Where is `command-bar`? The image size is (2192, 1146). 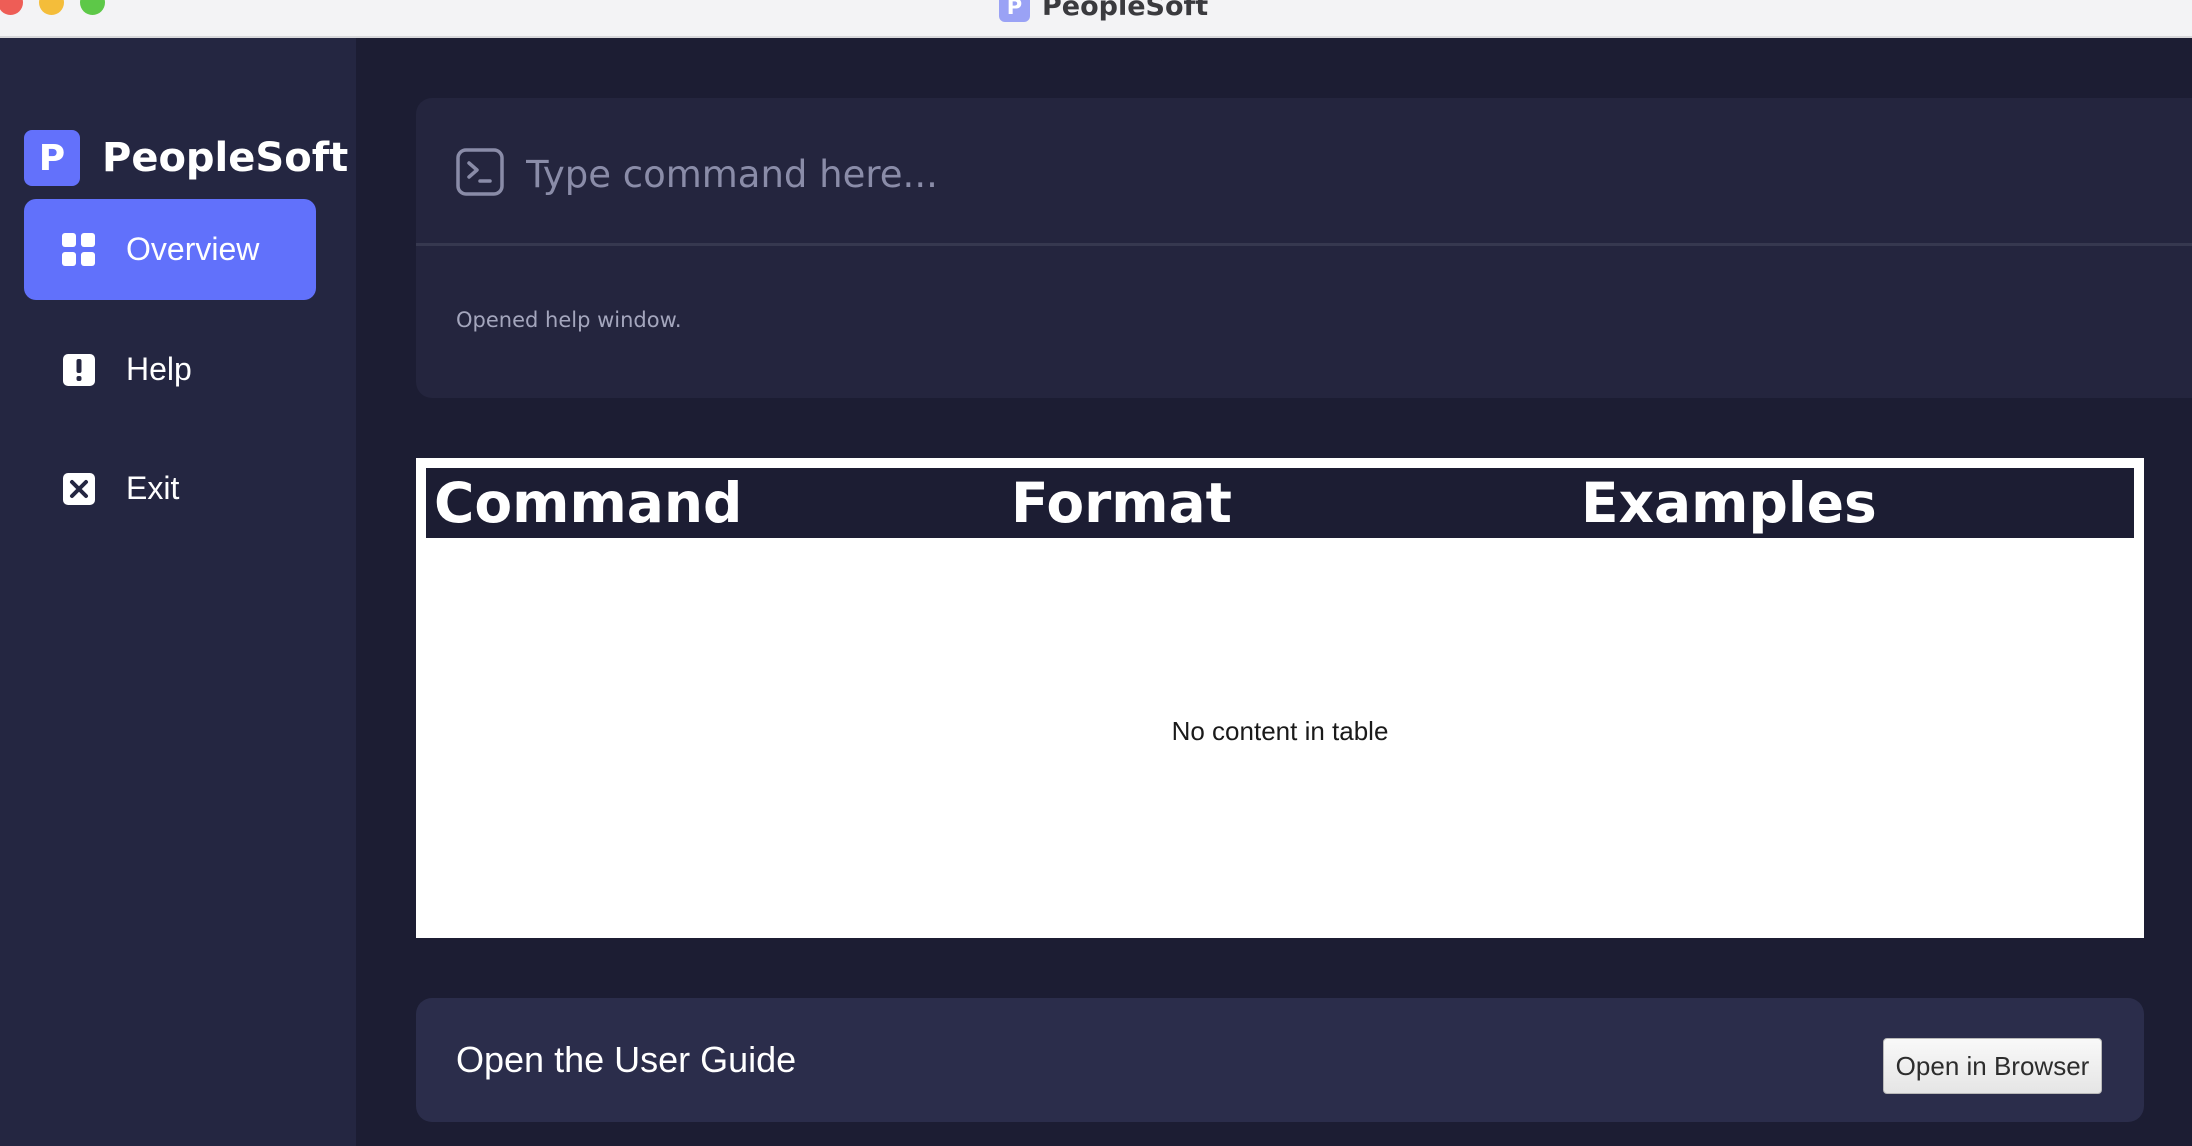 command-bar is located at coordinates (1191, 174).